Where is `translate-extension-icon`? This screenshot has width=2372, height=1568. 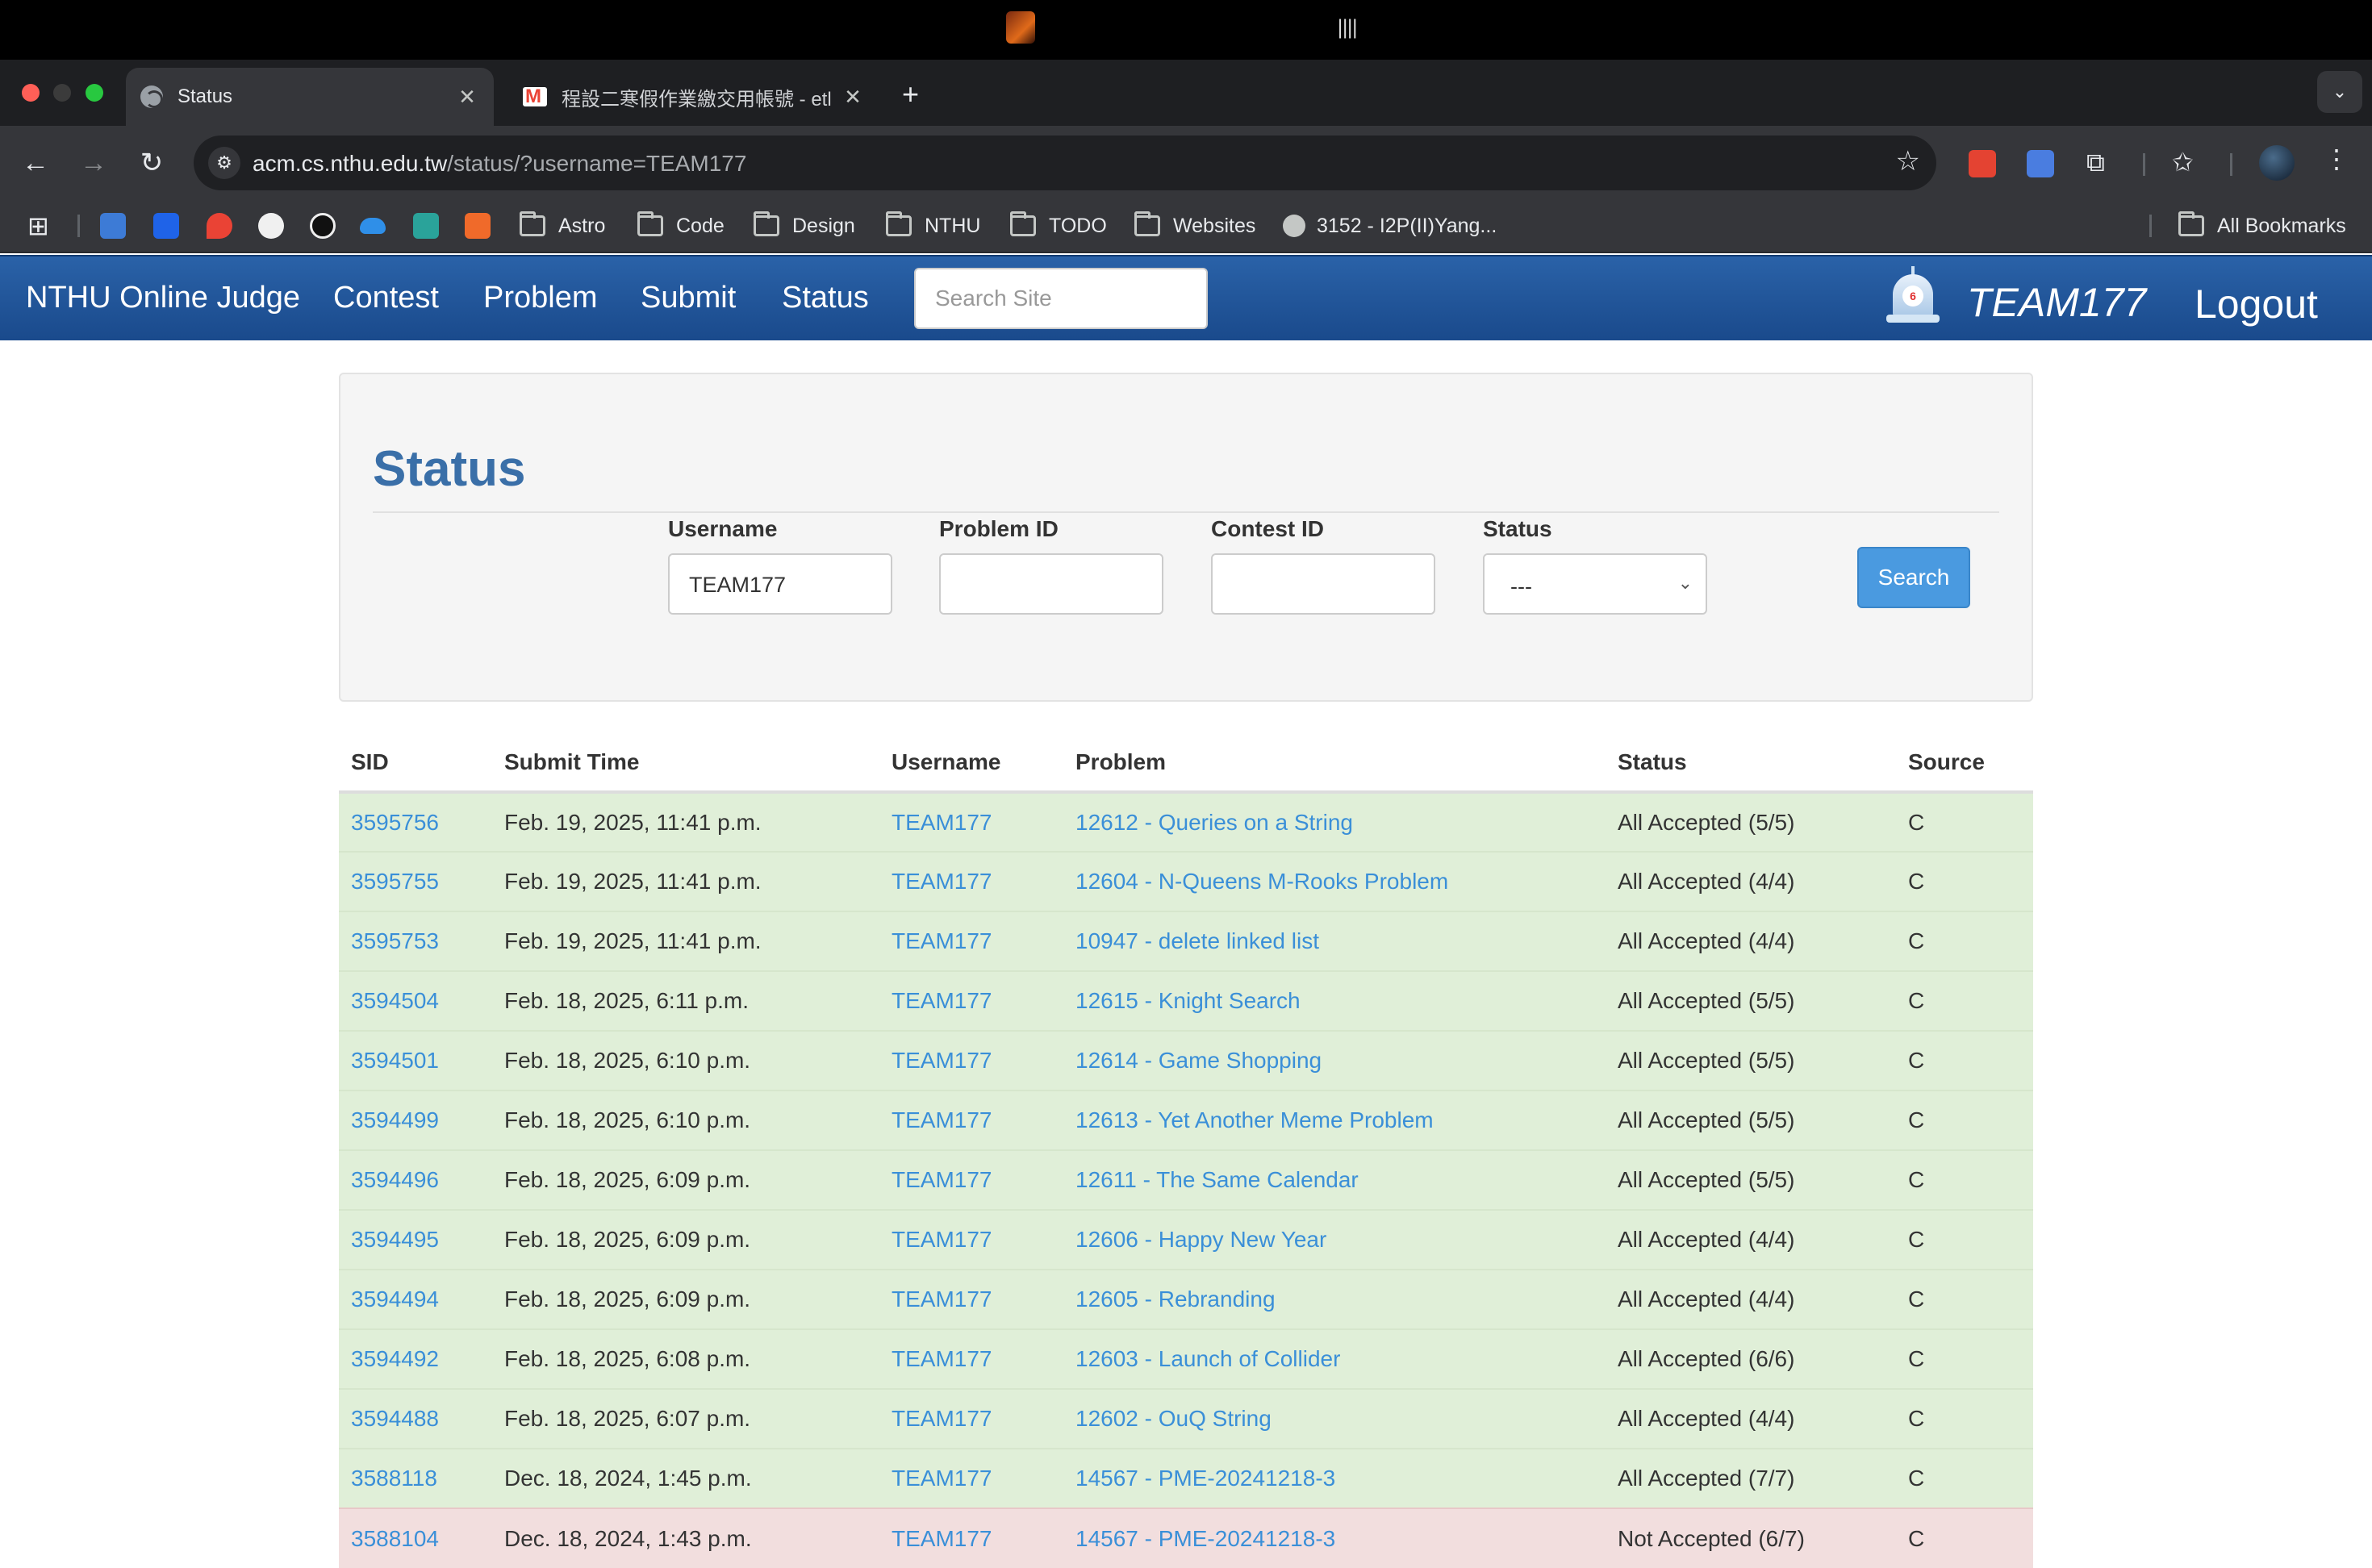 translate-extension-icon is located at coordinates (2041, 163).